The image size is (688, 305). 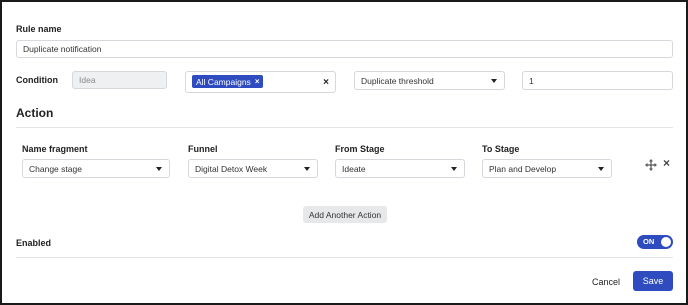 What do you see at coordinates (531, 80) in the screenshot?
I see `threshold-value: 1` at bounding box center [531, 80].